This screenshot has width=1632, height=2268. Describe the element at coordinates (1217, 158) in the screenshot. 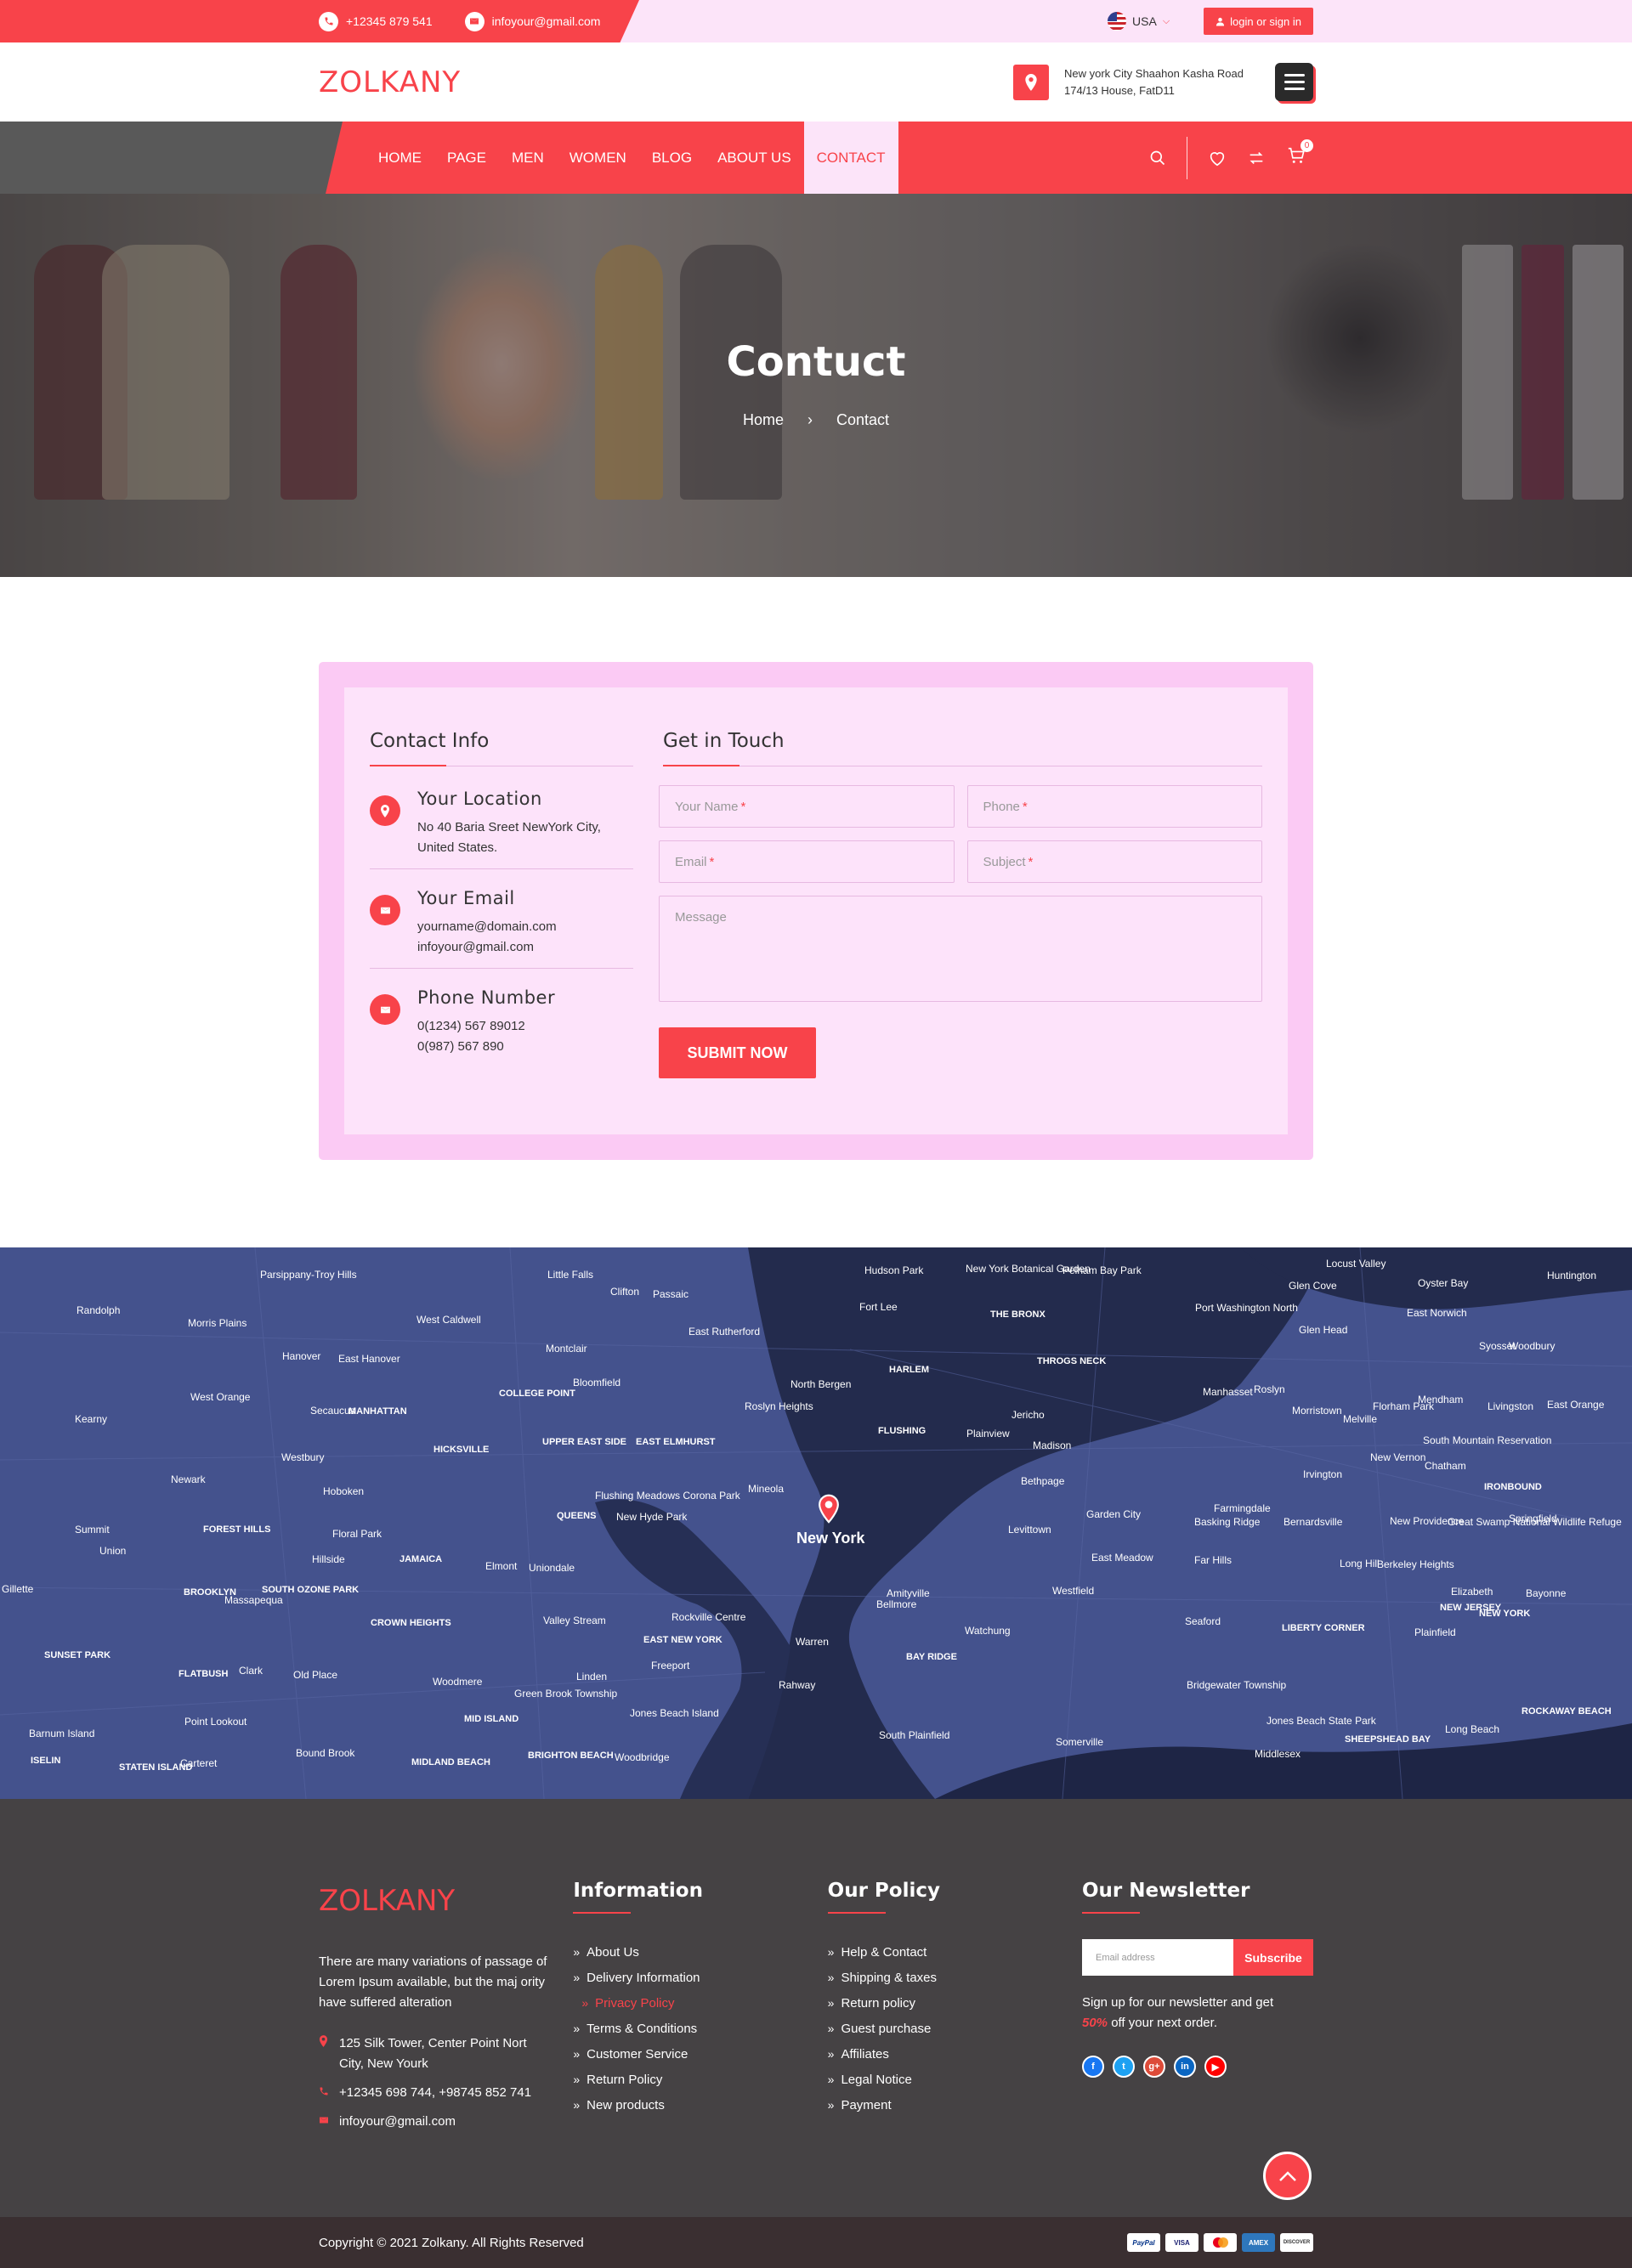

I see `heart-icon` at that location.